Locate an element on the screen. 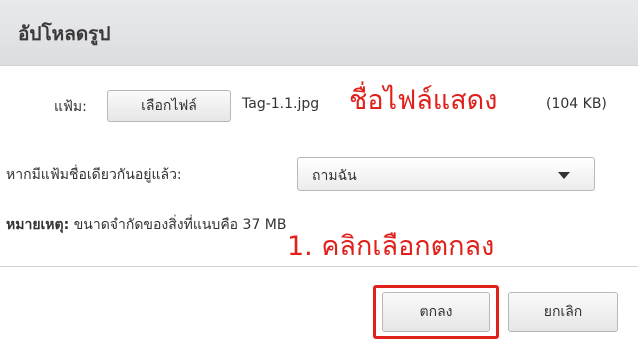 This screenshot has width=638, height=354. note-label: หมายเหตุ: is located at coordinates (38, 225).